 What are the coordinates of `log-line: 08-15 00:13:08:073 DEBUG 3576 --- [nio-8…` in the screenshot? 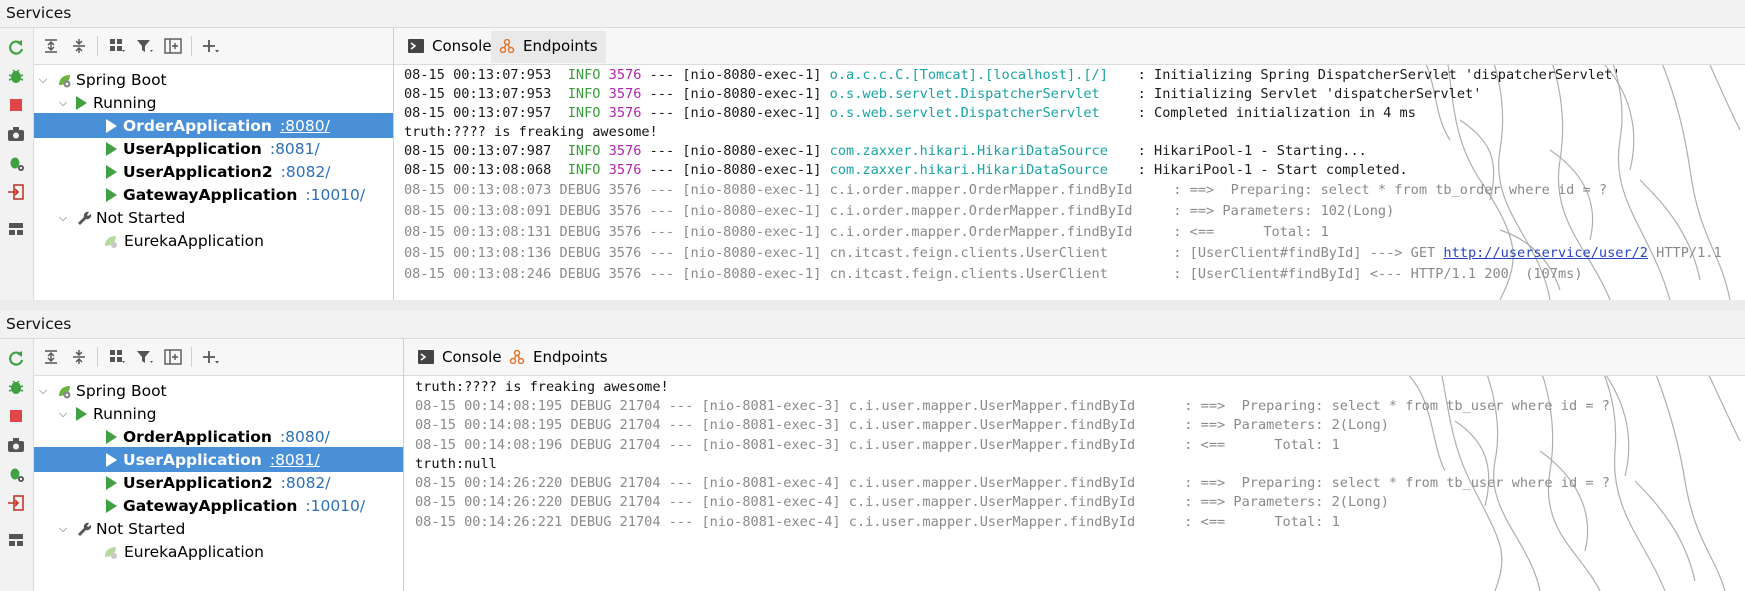 It's located at (1006, 190).